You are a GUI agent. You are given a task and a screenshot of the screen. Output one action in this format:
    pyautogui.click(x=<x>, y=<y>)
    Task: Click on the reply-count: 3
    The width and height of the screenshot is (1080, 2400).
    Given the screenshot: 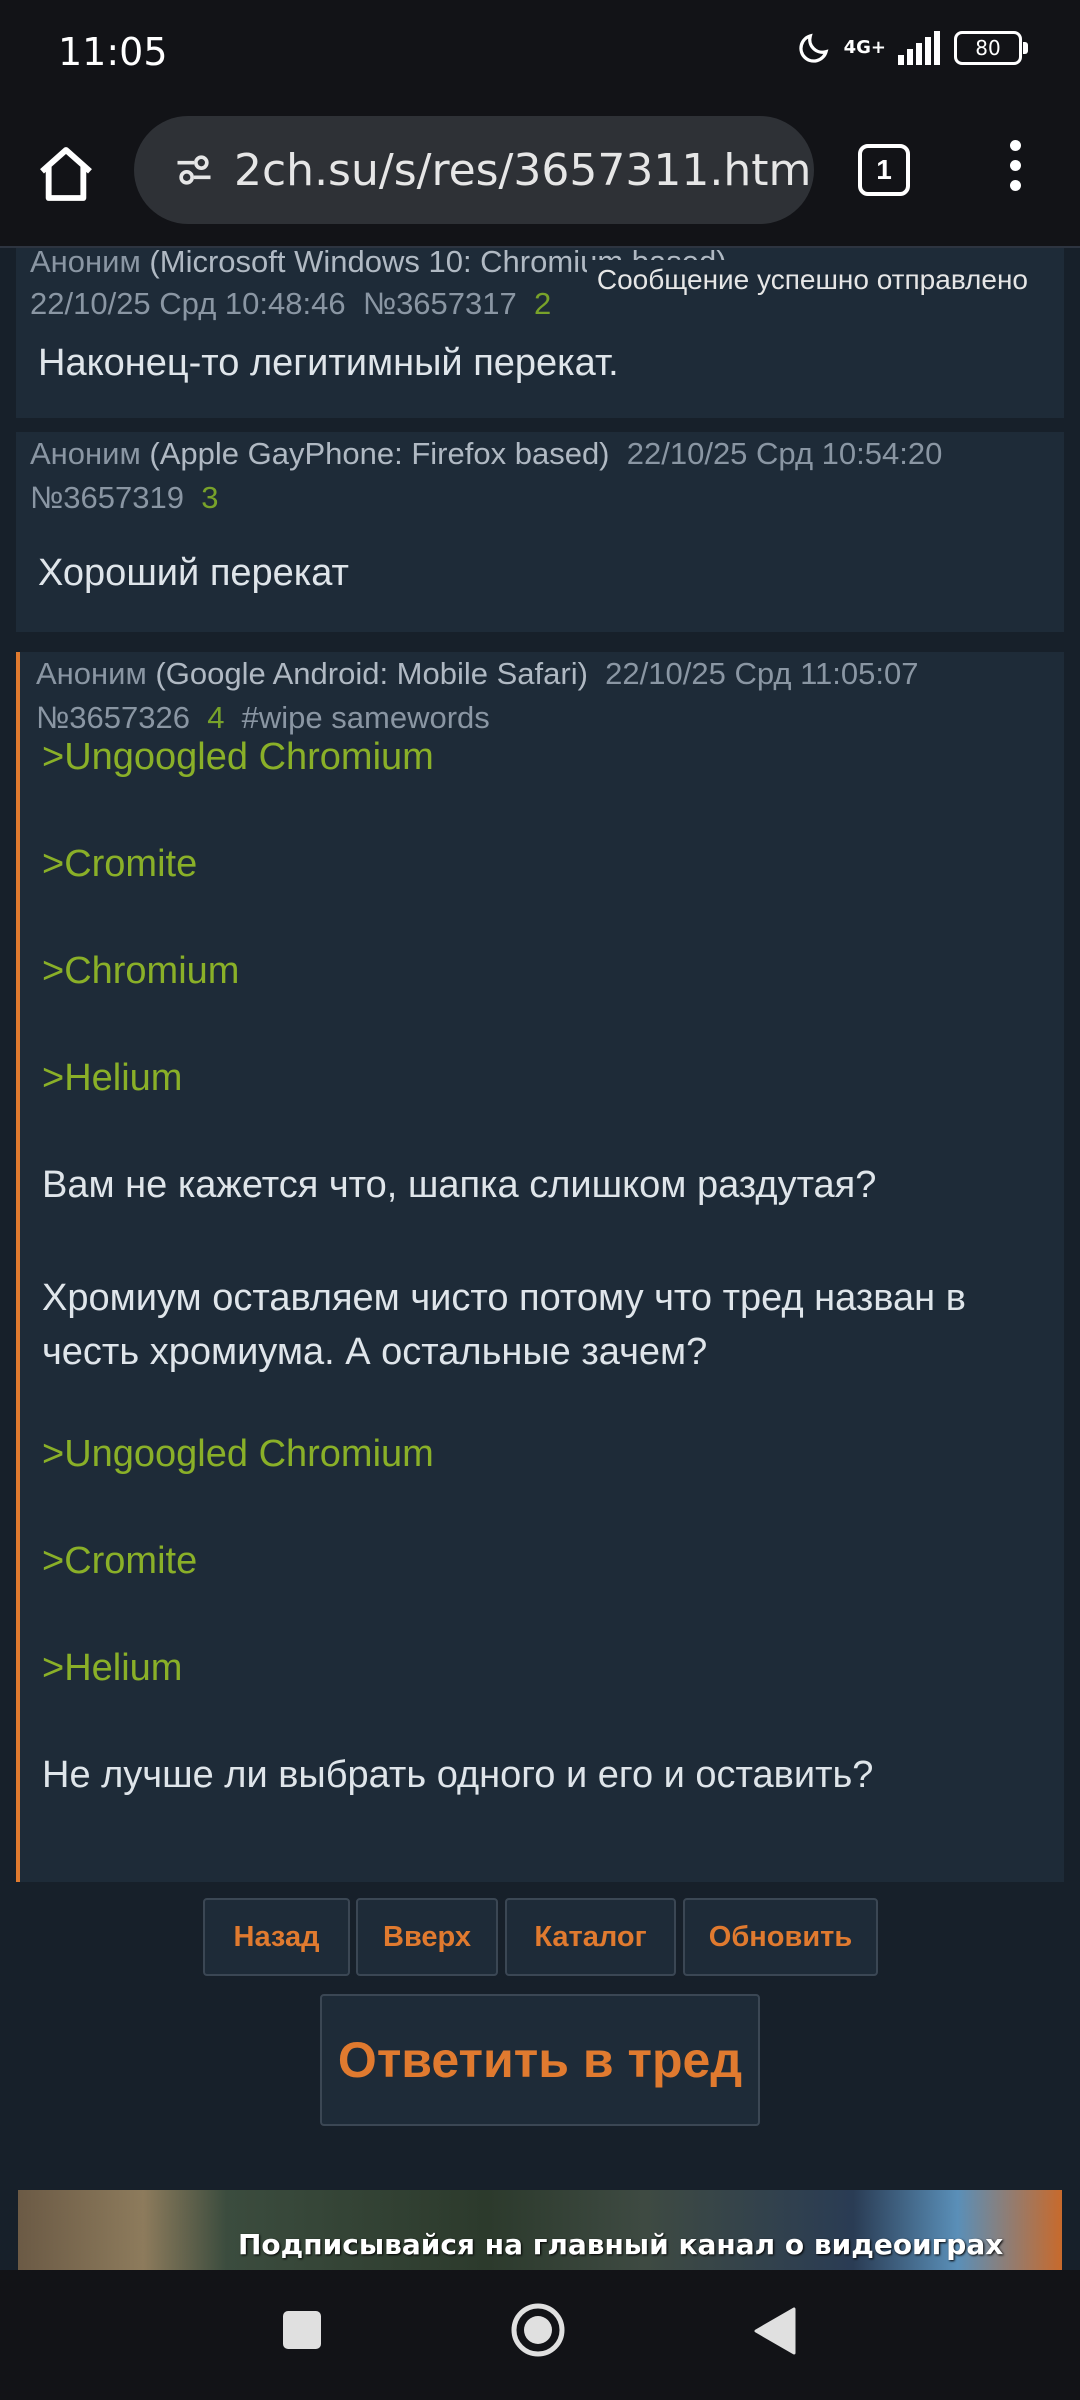 What is the action you would take?
    pyautogui.click(x=209, y=497)
    